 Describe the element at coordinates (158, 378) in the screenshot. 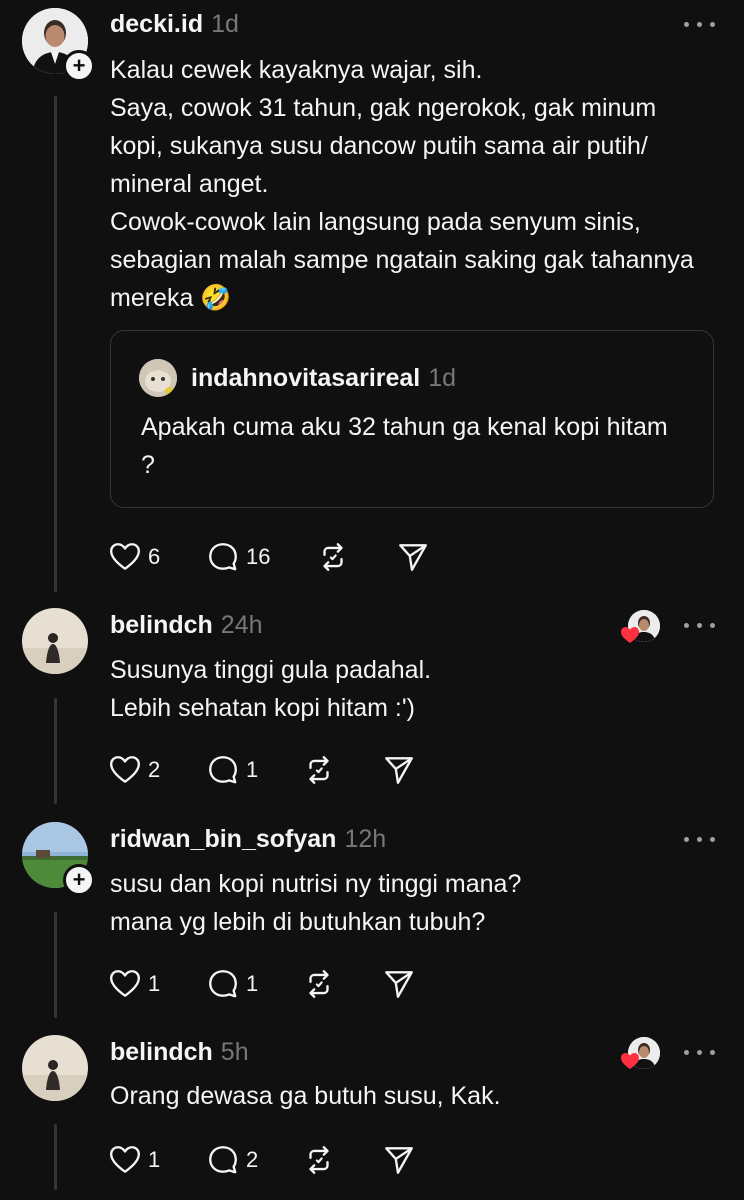

I see `quote-avatar` at that location.